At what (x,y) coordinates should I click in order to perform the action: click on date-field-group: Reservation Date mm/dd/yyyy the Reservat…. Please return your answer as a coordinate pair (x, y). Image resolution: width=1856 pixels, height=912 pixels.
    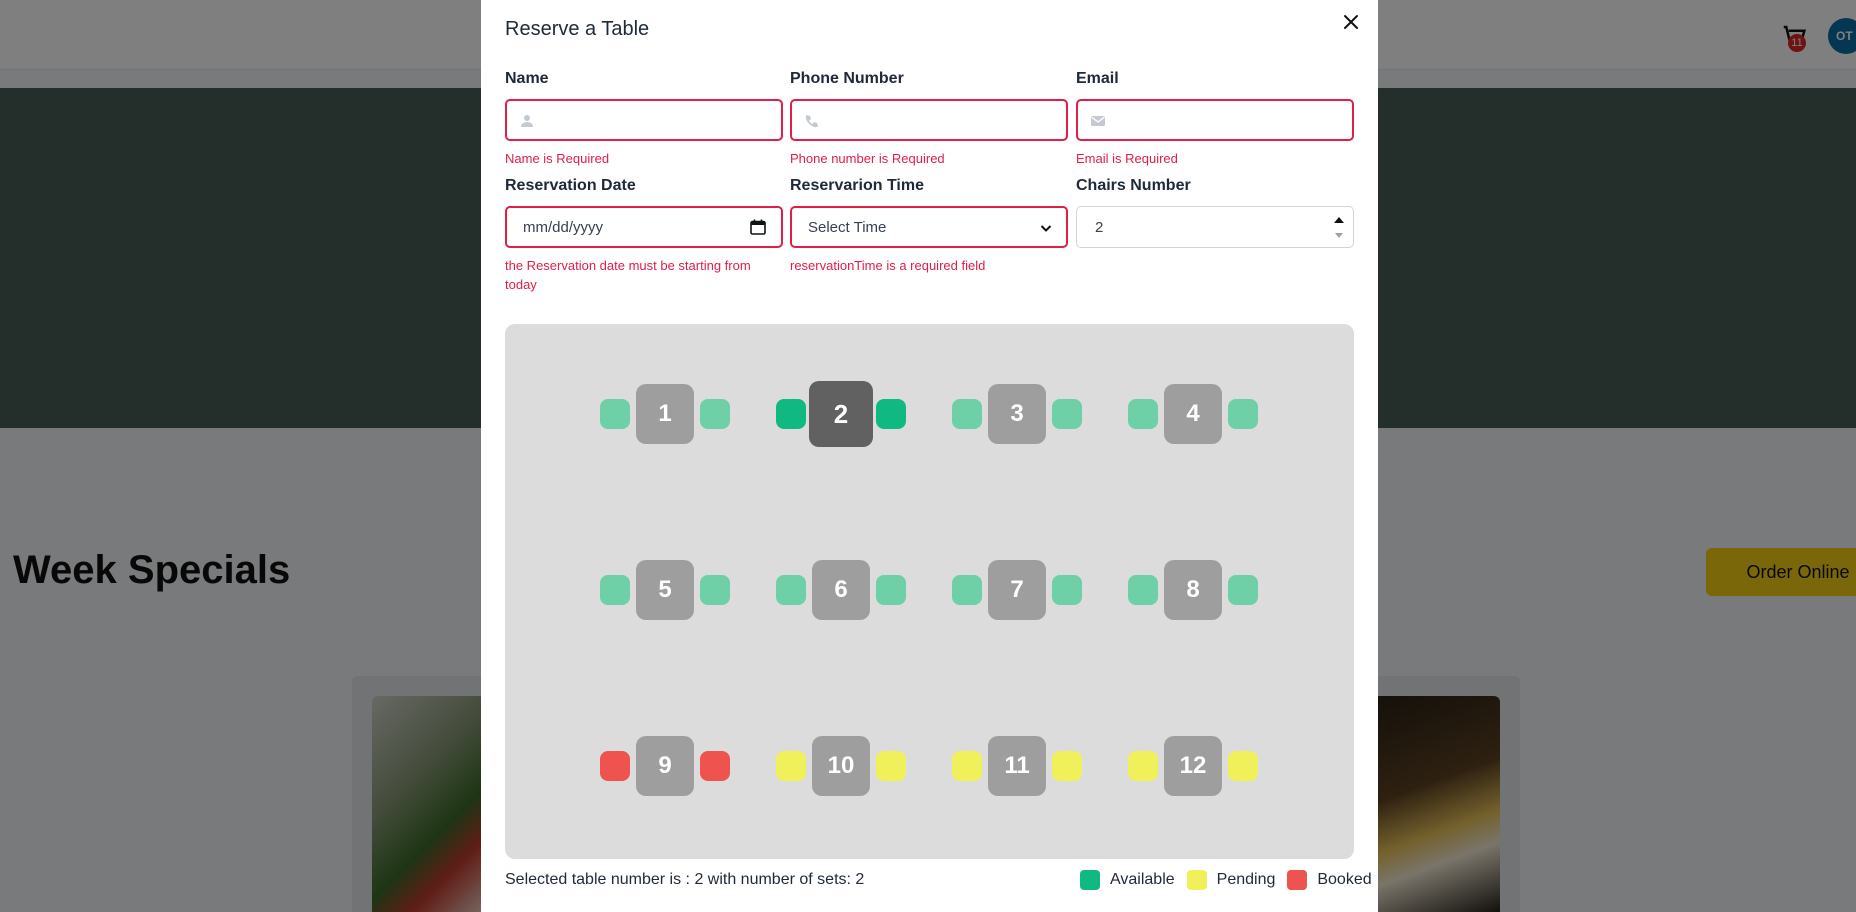
    Looking at the image, I should click on (644, 235).